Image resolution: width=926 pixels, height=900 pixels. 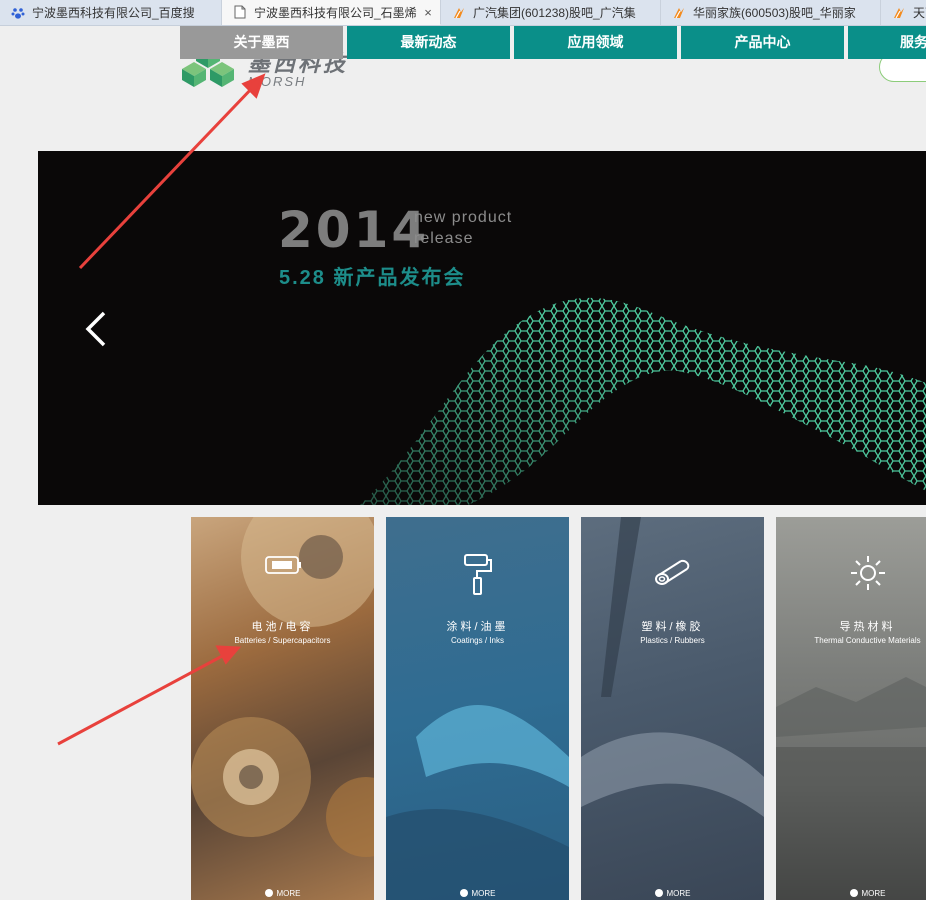 I want to click on graphene-mesh-image, so click(x=643, y=401).